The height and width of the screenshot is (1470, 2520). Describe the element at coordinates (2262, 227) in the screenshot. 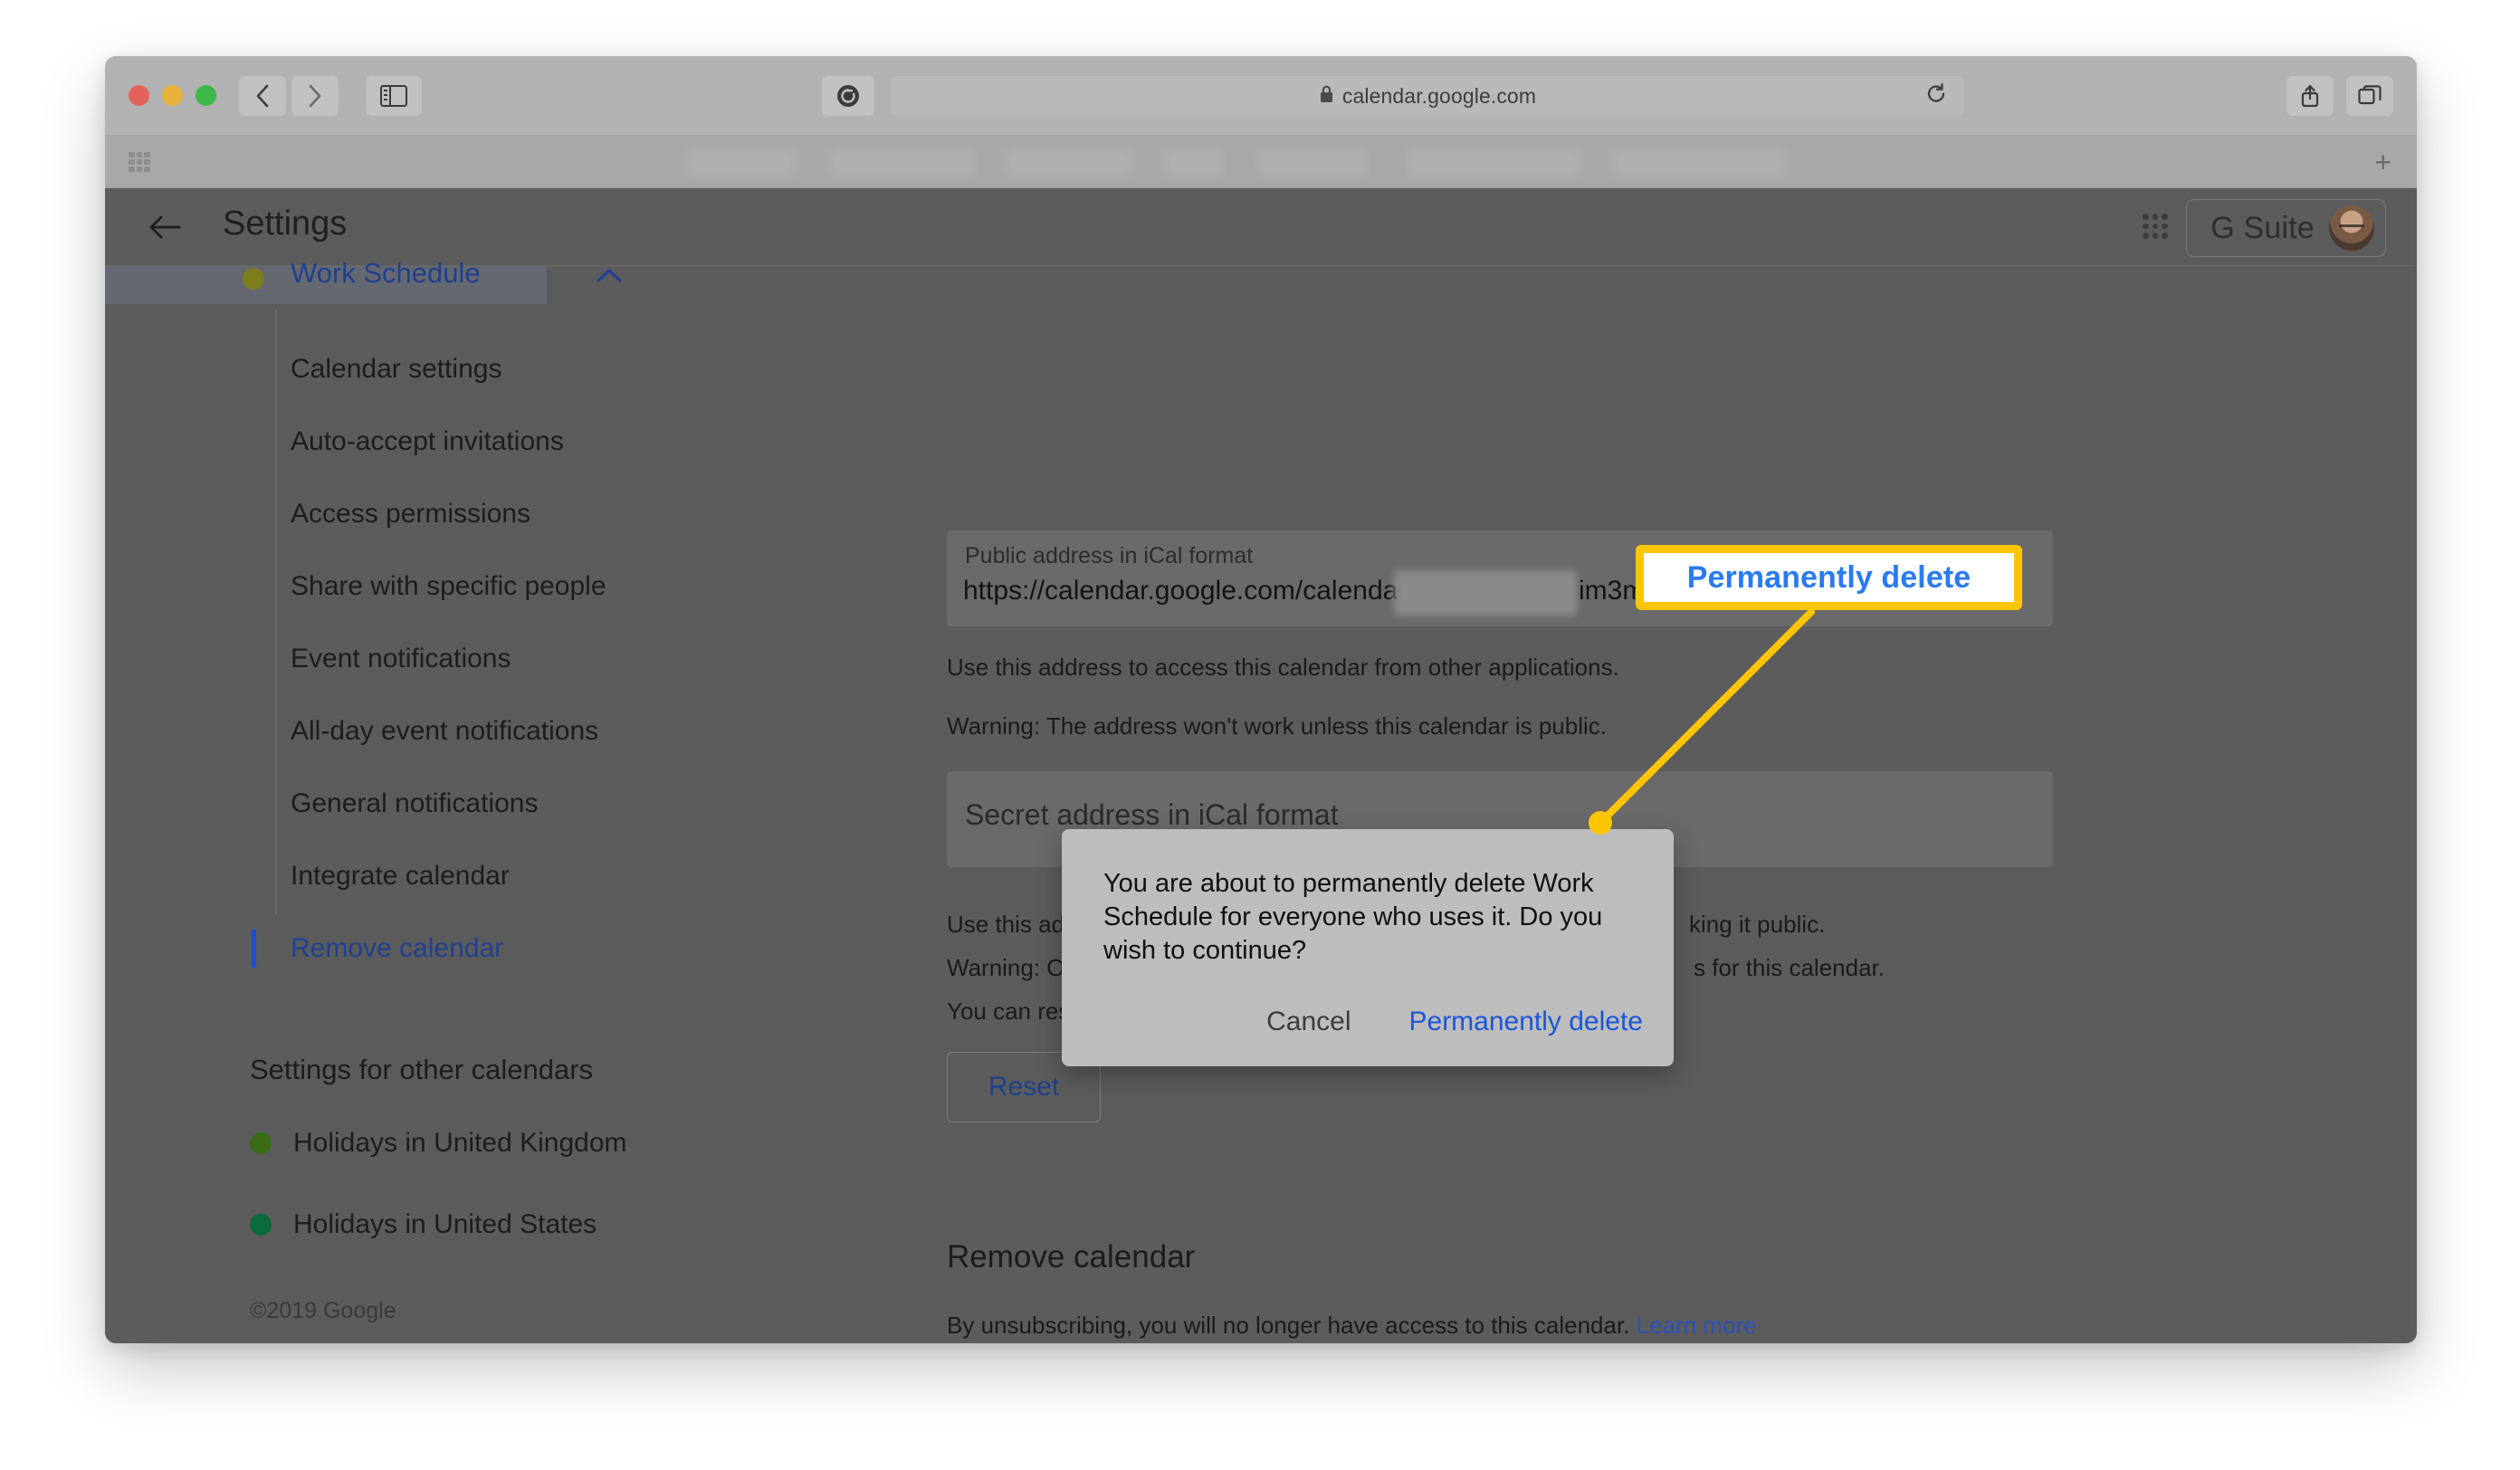

I see `gsuite-label: G Suite` at that location.